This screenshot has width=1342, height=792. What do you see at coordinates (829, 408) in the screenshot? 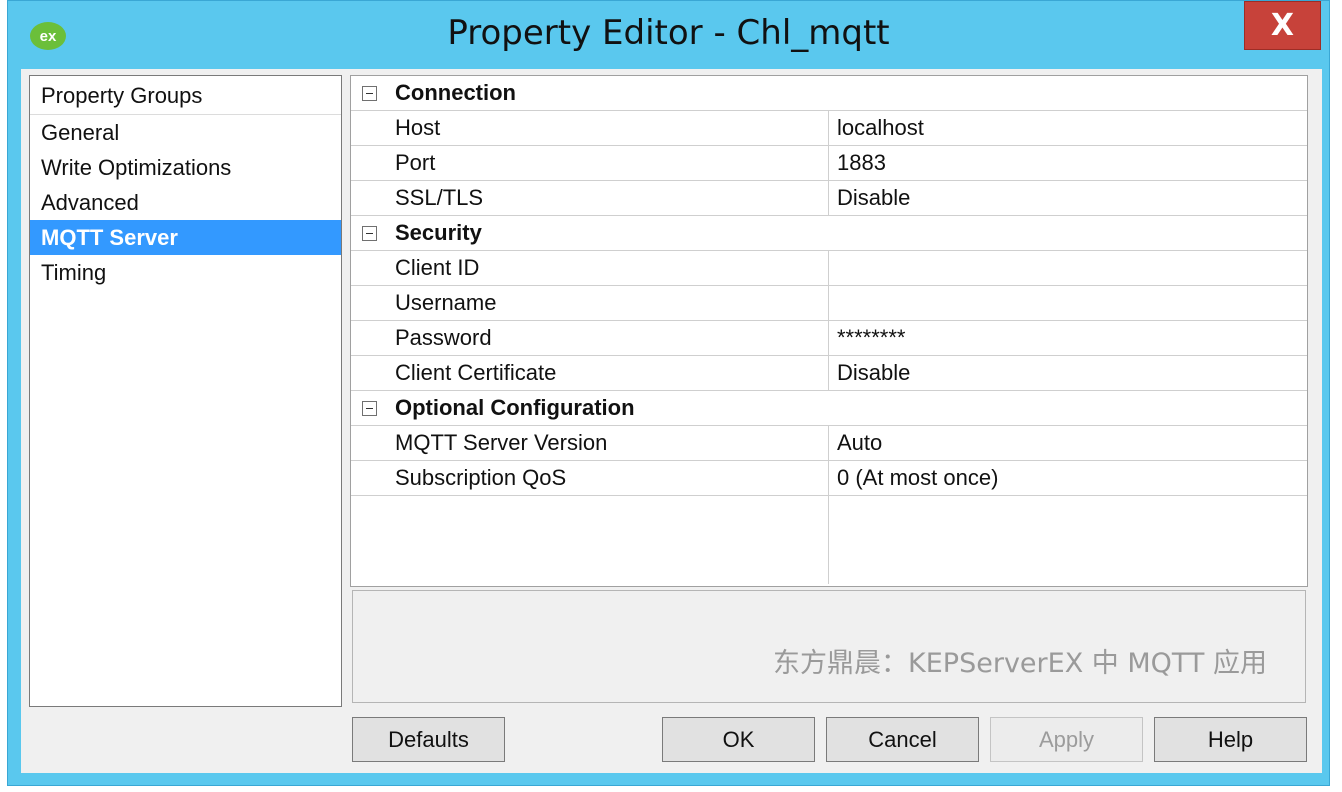
I see `category-optional-configuration: Optional Configuration` at bounding box center [829, 408].